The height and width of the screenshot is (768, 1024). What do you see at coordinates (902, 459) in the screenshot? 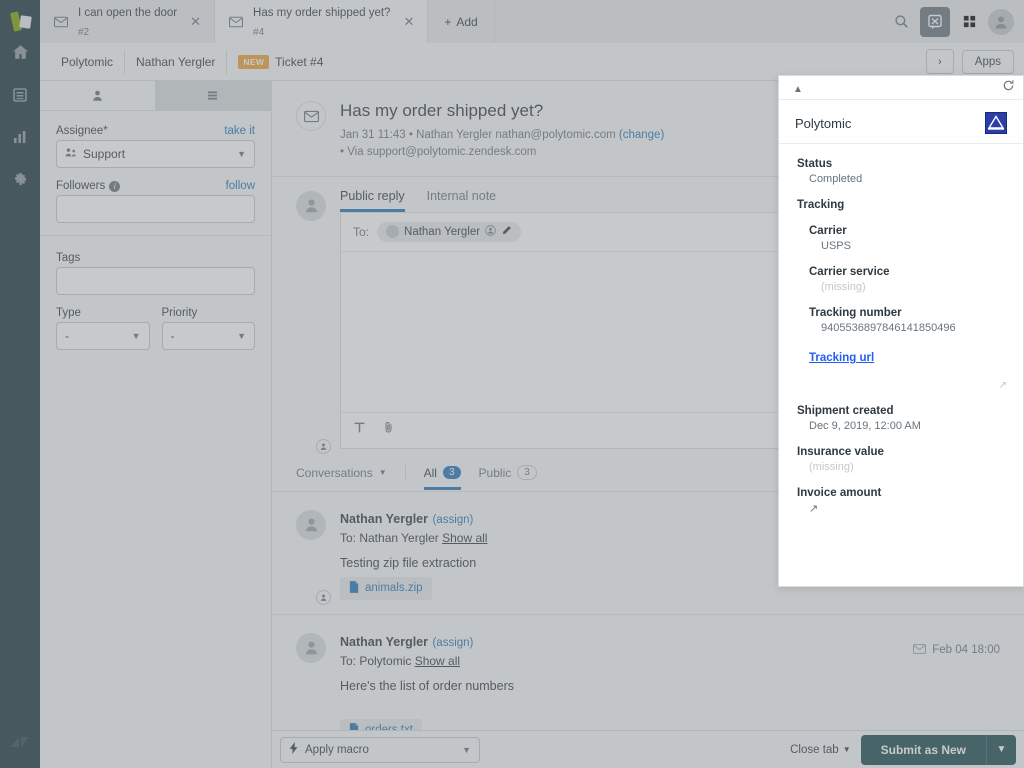
I see `field-insurance-value: Insurance value (missing)` at bounding box center [902, 459].